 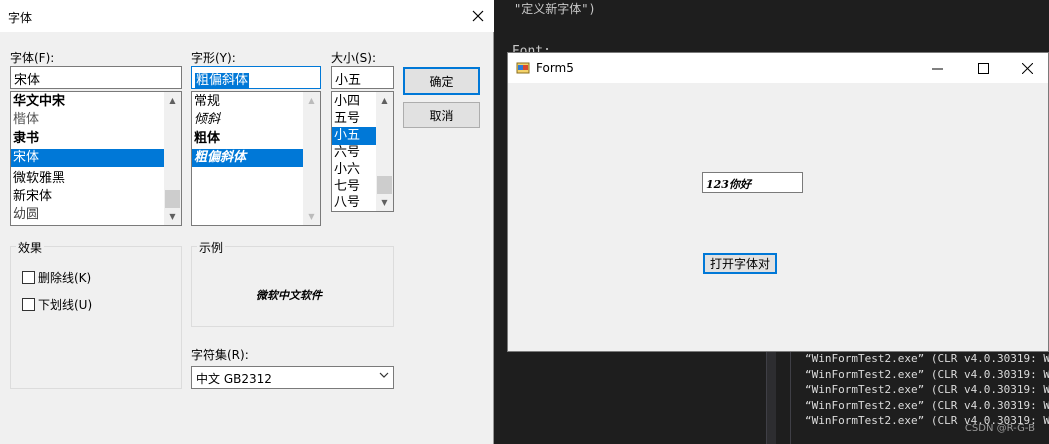 What do you see at coordinates (354, 153) in the screenshot?
I see `list-item: 六号` at bounding box center [354, 153].